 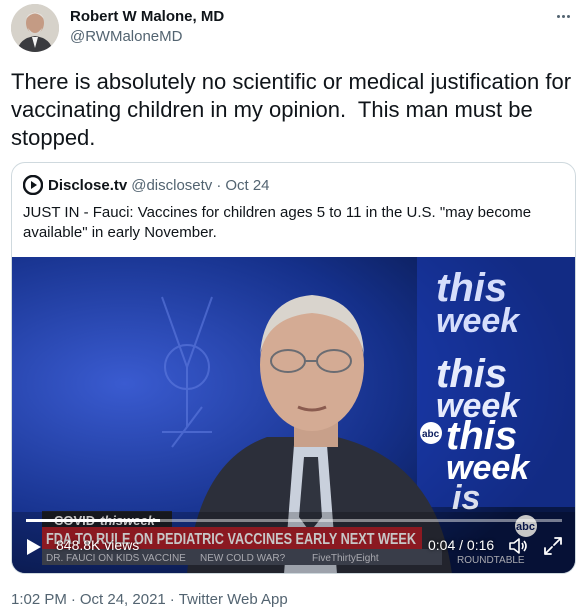 I want to click on more-icon, so click(x=563, y=16).